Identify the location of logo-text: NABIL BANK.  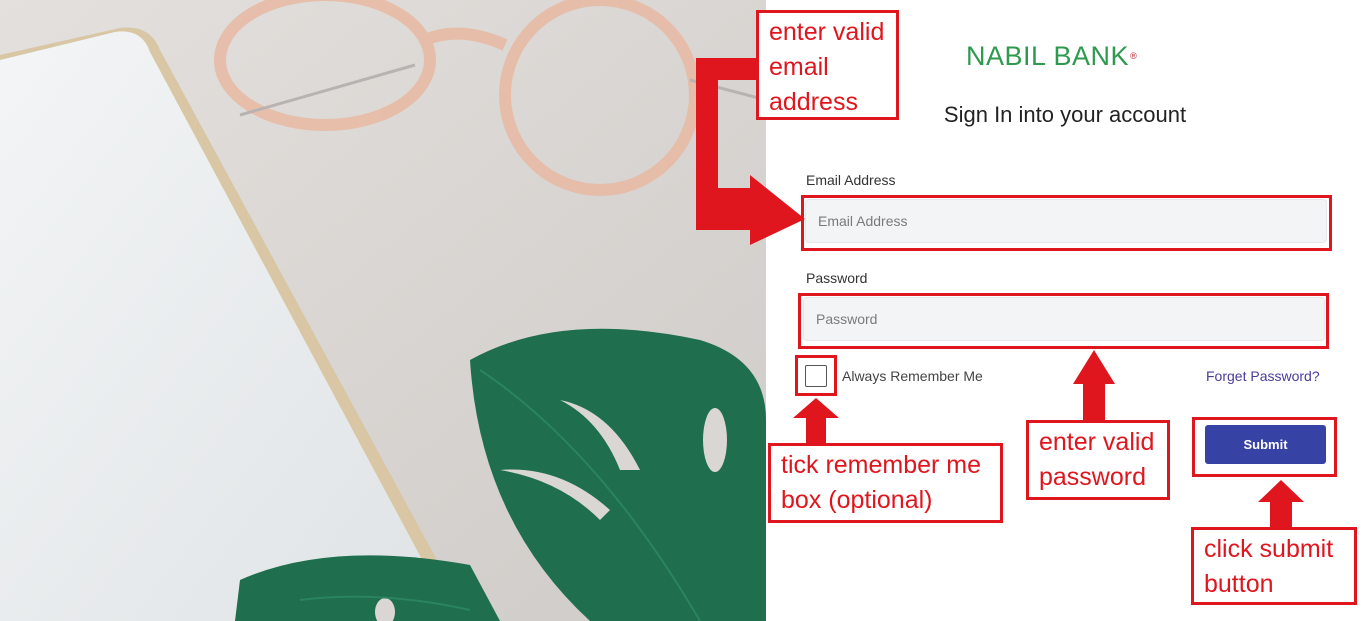
(1048, 55).